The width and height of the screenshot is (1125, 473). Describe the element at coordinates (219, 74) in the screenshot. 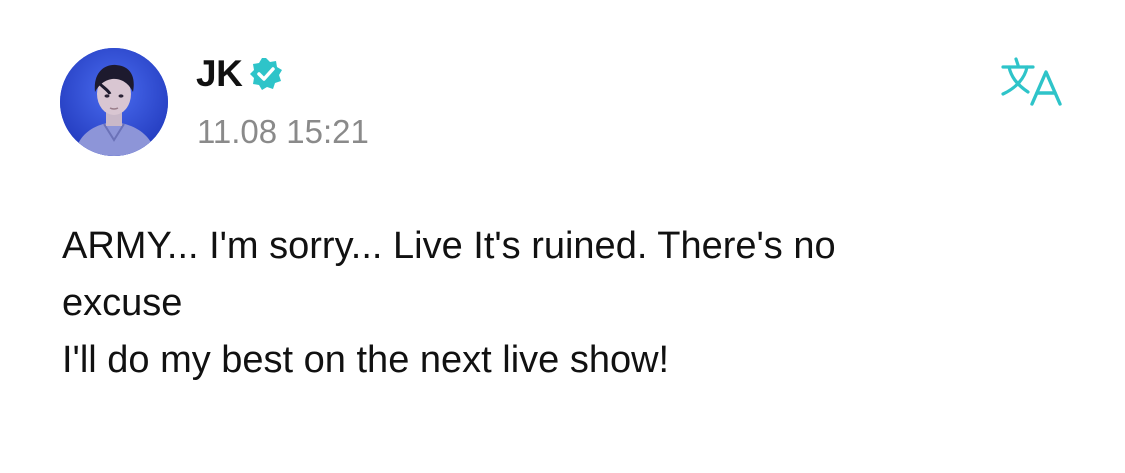

I see `author-name: JK` at that location.